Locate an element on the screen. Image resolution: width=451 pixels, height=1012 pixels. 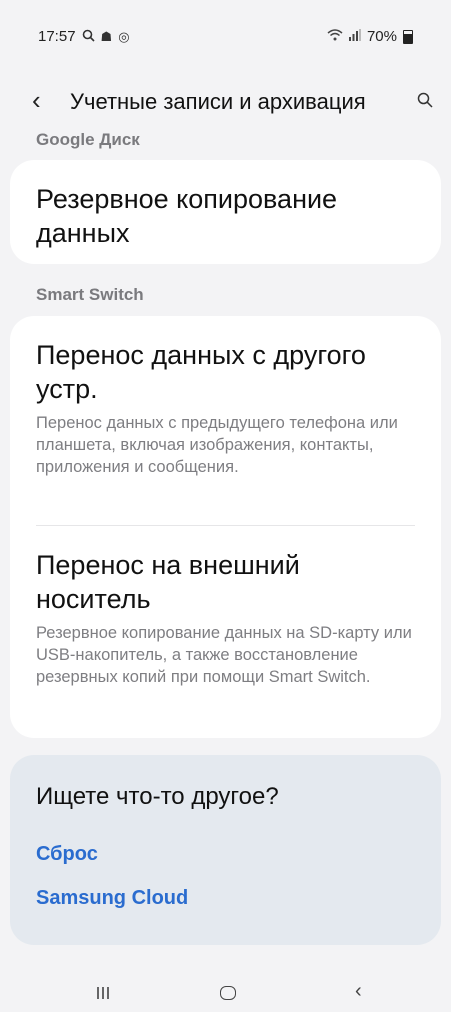
item-title-line-2: устр. is located at coordinates (67, 389).